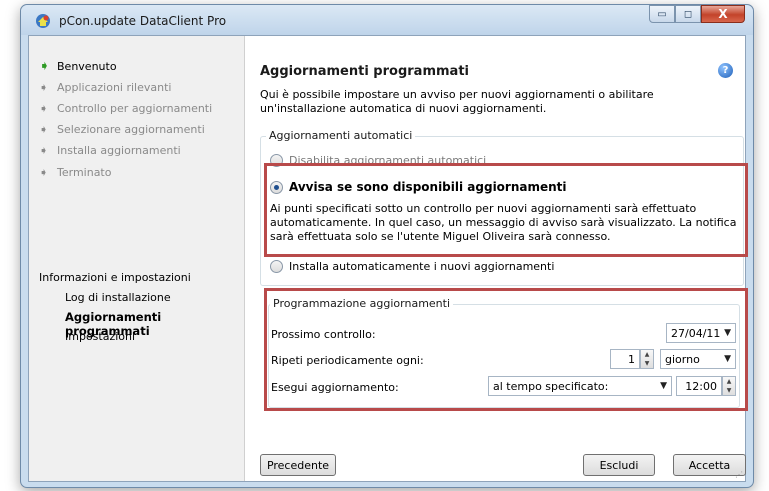 This screenshot has width=769, height=491. What do you see at coordinates (100, 336) in the screenshot?
I see `sidebar-link-settings: Impostazioni` at bounding box center [100, 336].